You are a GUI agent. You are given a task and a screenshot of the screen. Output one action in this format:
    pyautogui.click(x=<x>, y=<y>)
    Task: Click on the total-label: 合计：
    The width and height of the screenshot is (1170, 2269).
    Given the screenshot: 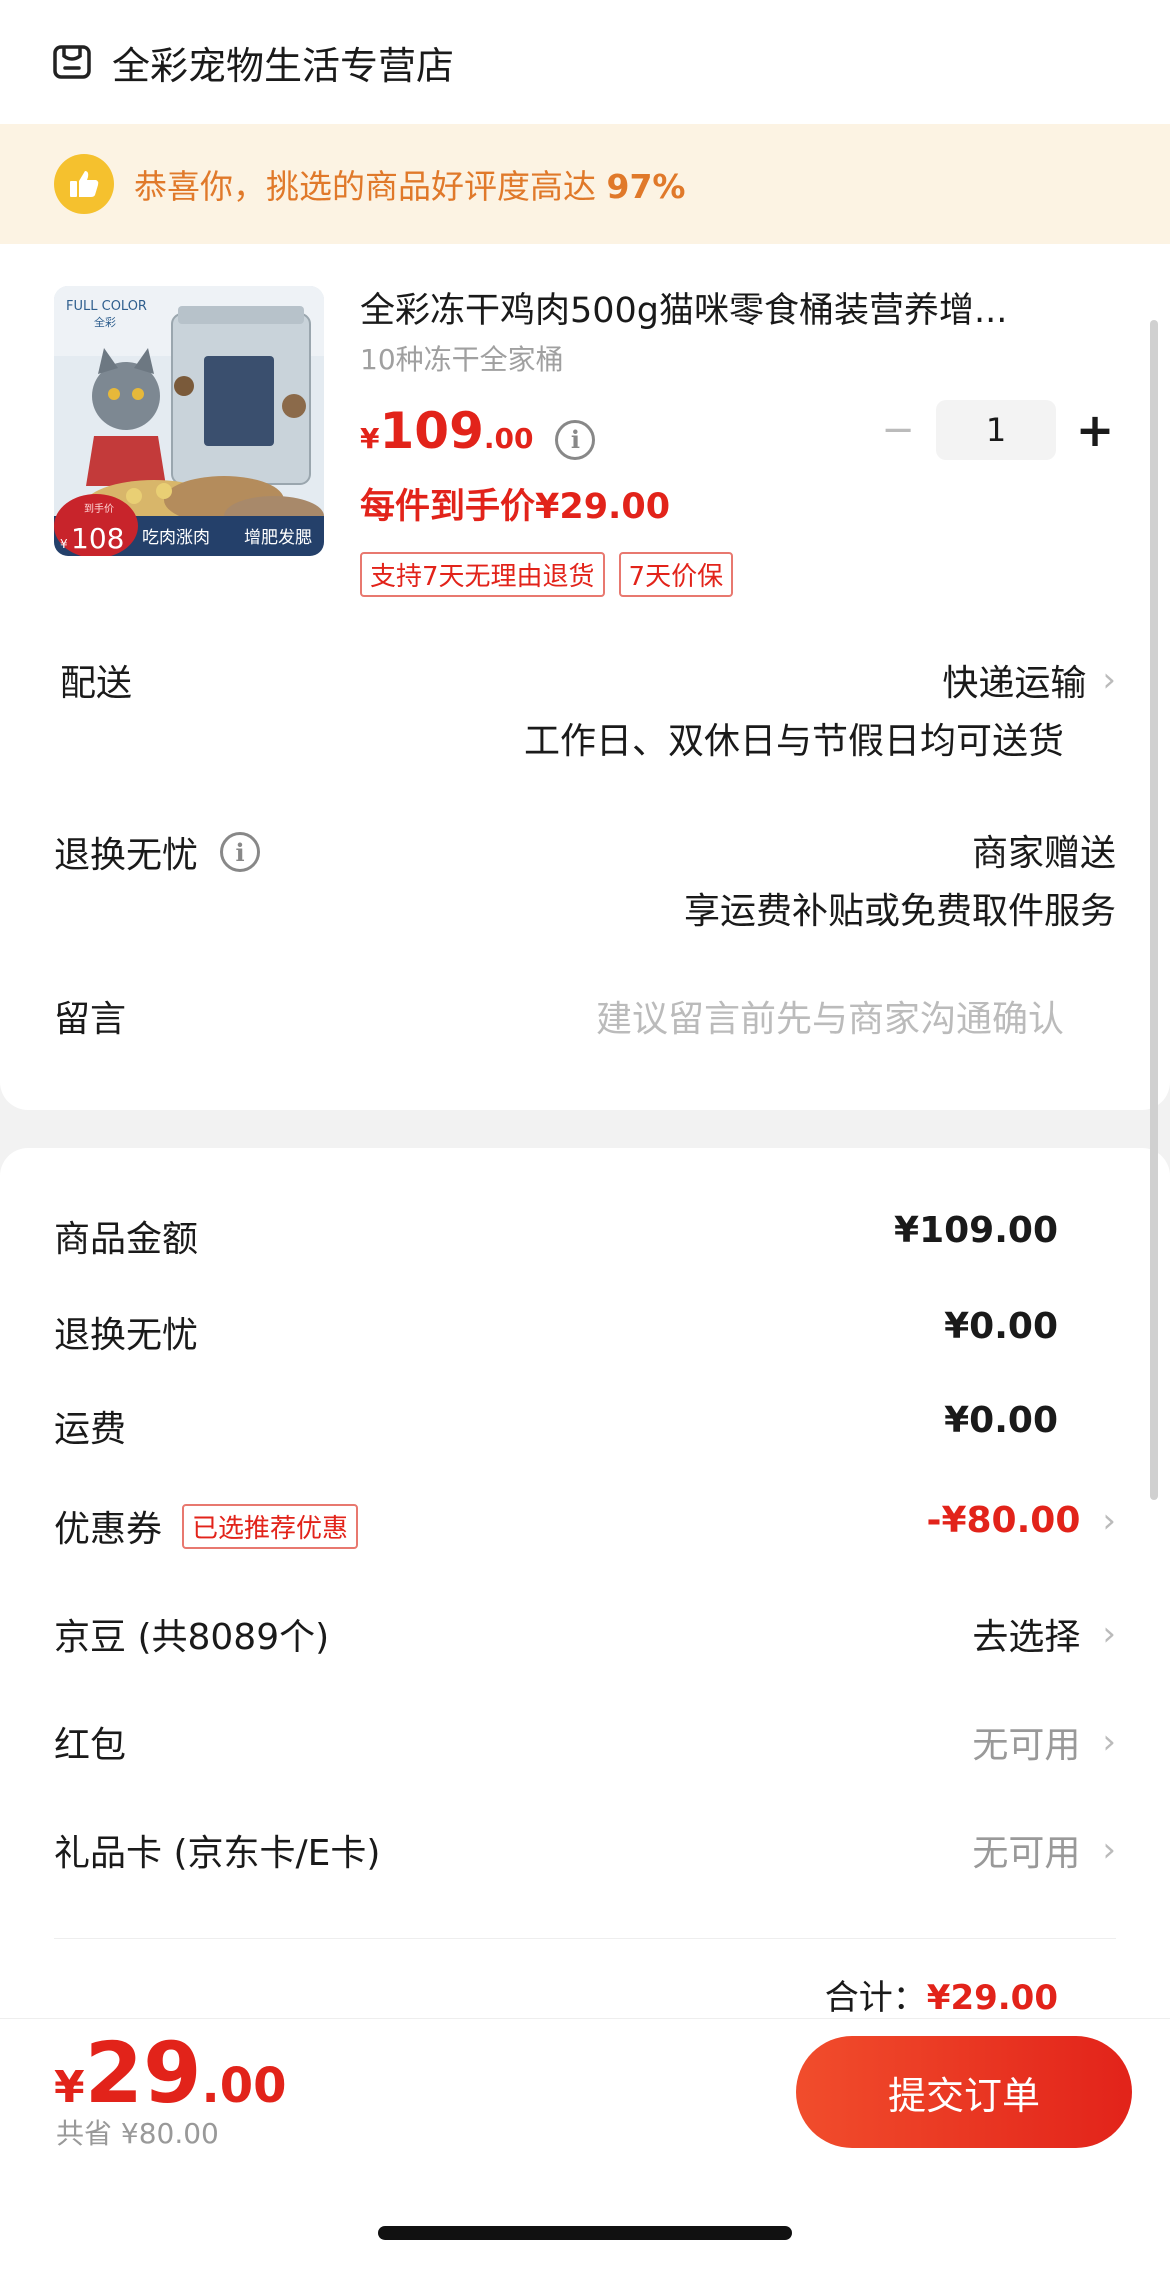 What is the action you would take?
    pyautogui.click(x=875, y=1998)
    